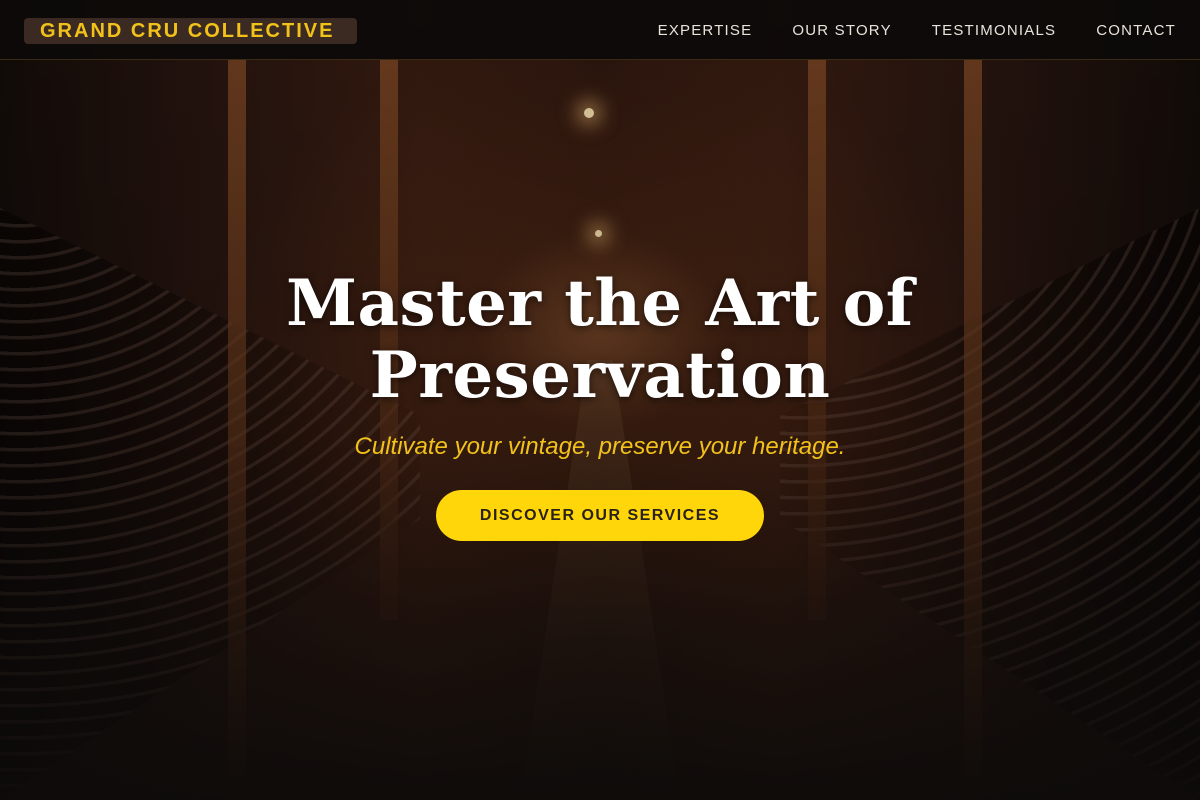 This screenshot has height=800, width=1200. Describe the element at coordinates (600, 515) in the screenshot. I see `discover-services-button: DISCOVER OUR SERVICES` at that location.